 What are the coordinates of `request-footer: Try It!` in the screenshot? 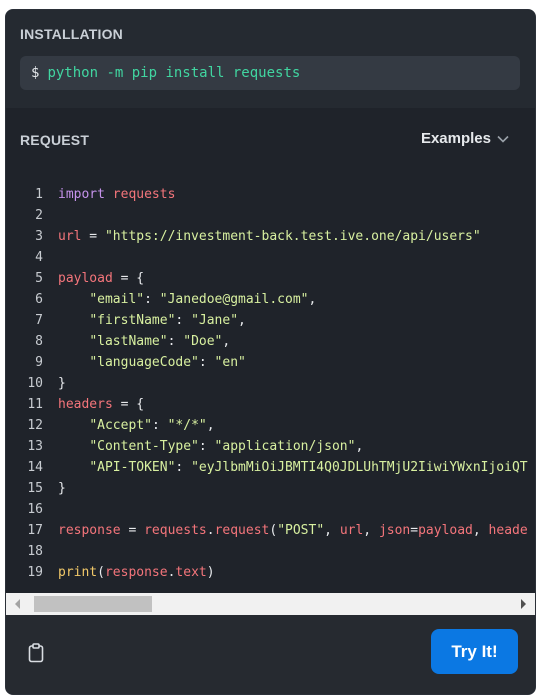 It's located at (270, 654).